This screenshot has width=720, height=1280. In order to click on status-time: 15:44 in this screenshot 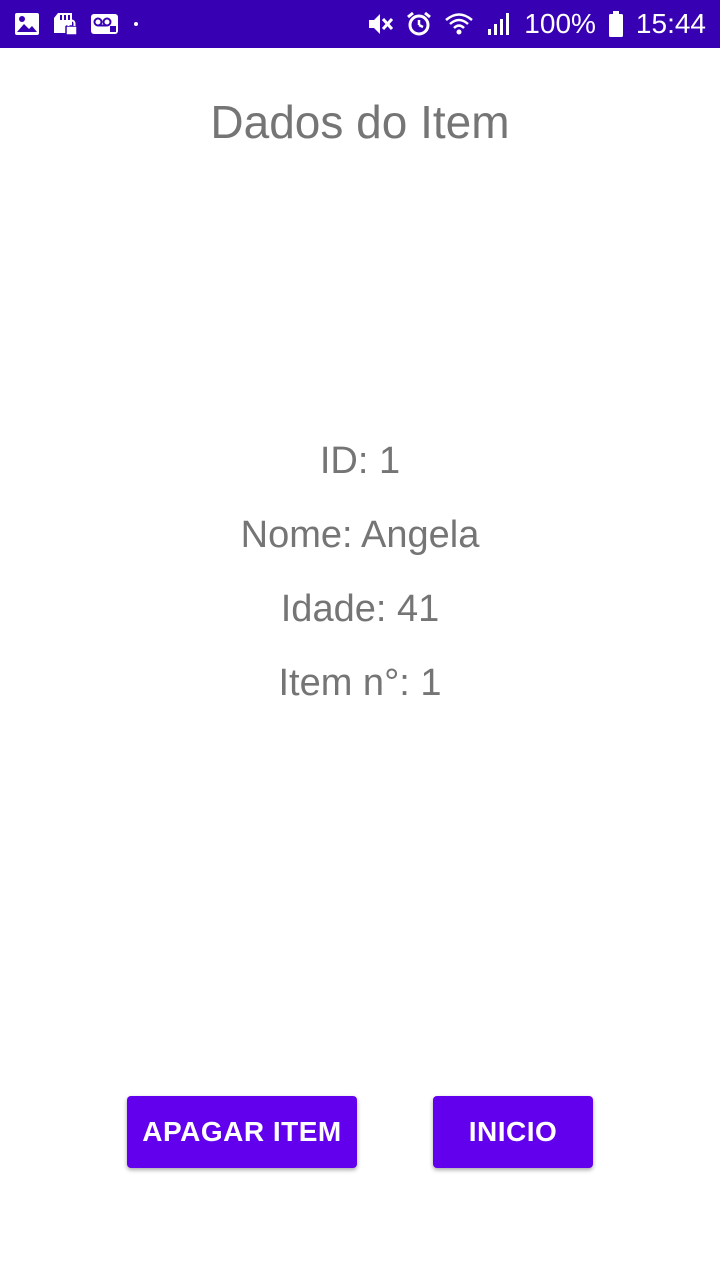, I will do `click(670, 23)`.